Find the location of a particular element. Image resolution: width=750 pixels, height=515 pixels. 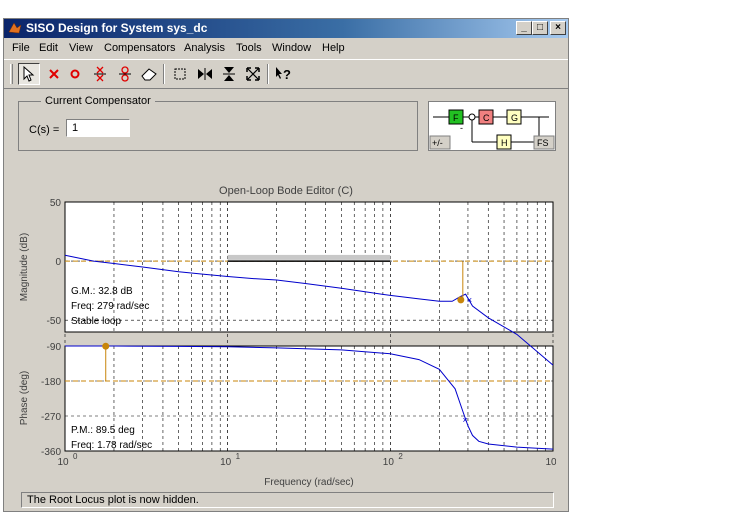

compensator-legend: Current Compensator is located at coordinates (98, 101).